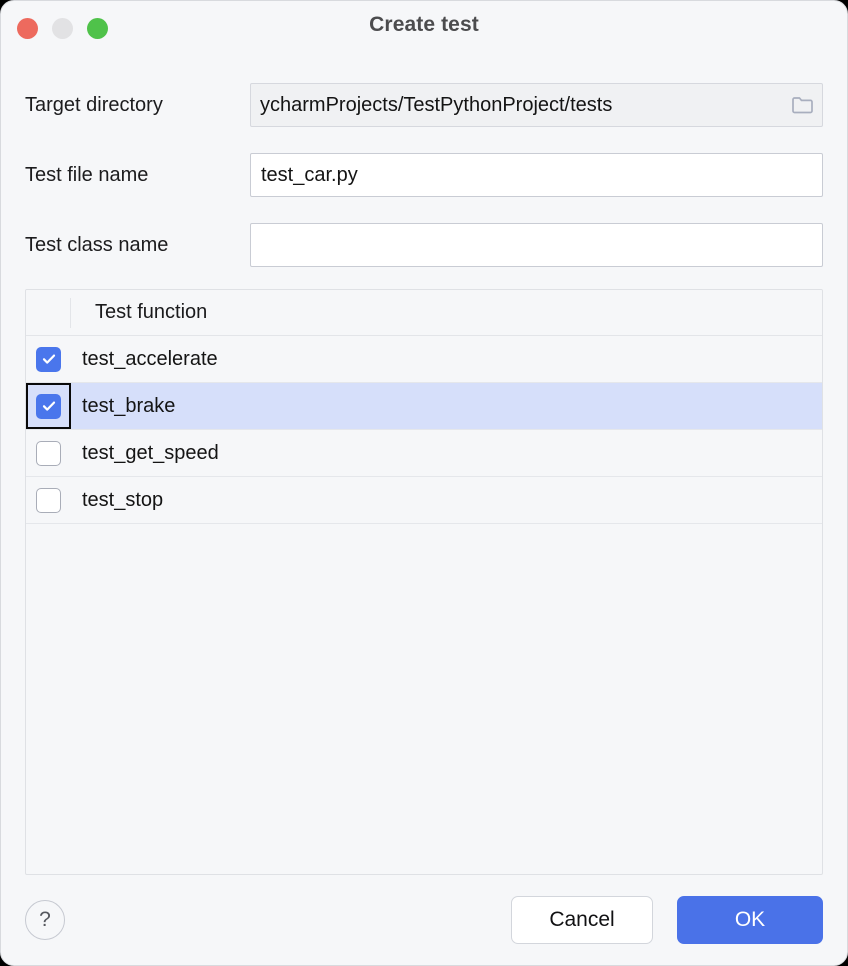 The width and height of the screenshot is (848, 966). I want to click on test-file-name-row: Test file name test_car.py, so click(424, 175).